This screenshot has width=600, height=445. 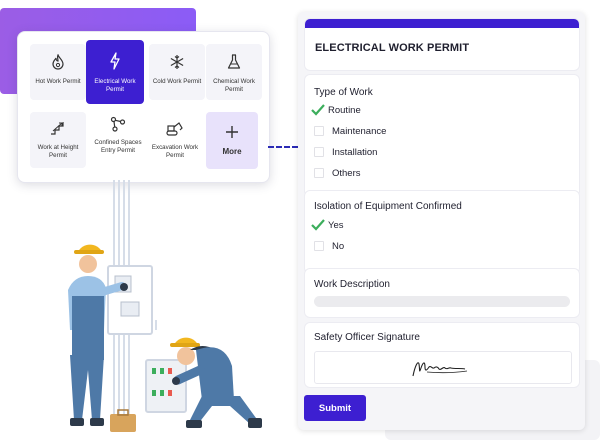 I want to click on option-maintenance: Maintenance, so click(x=350, y=131).